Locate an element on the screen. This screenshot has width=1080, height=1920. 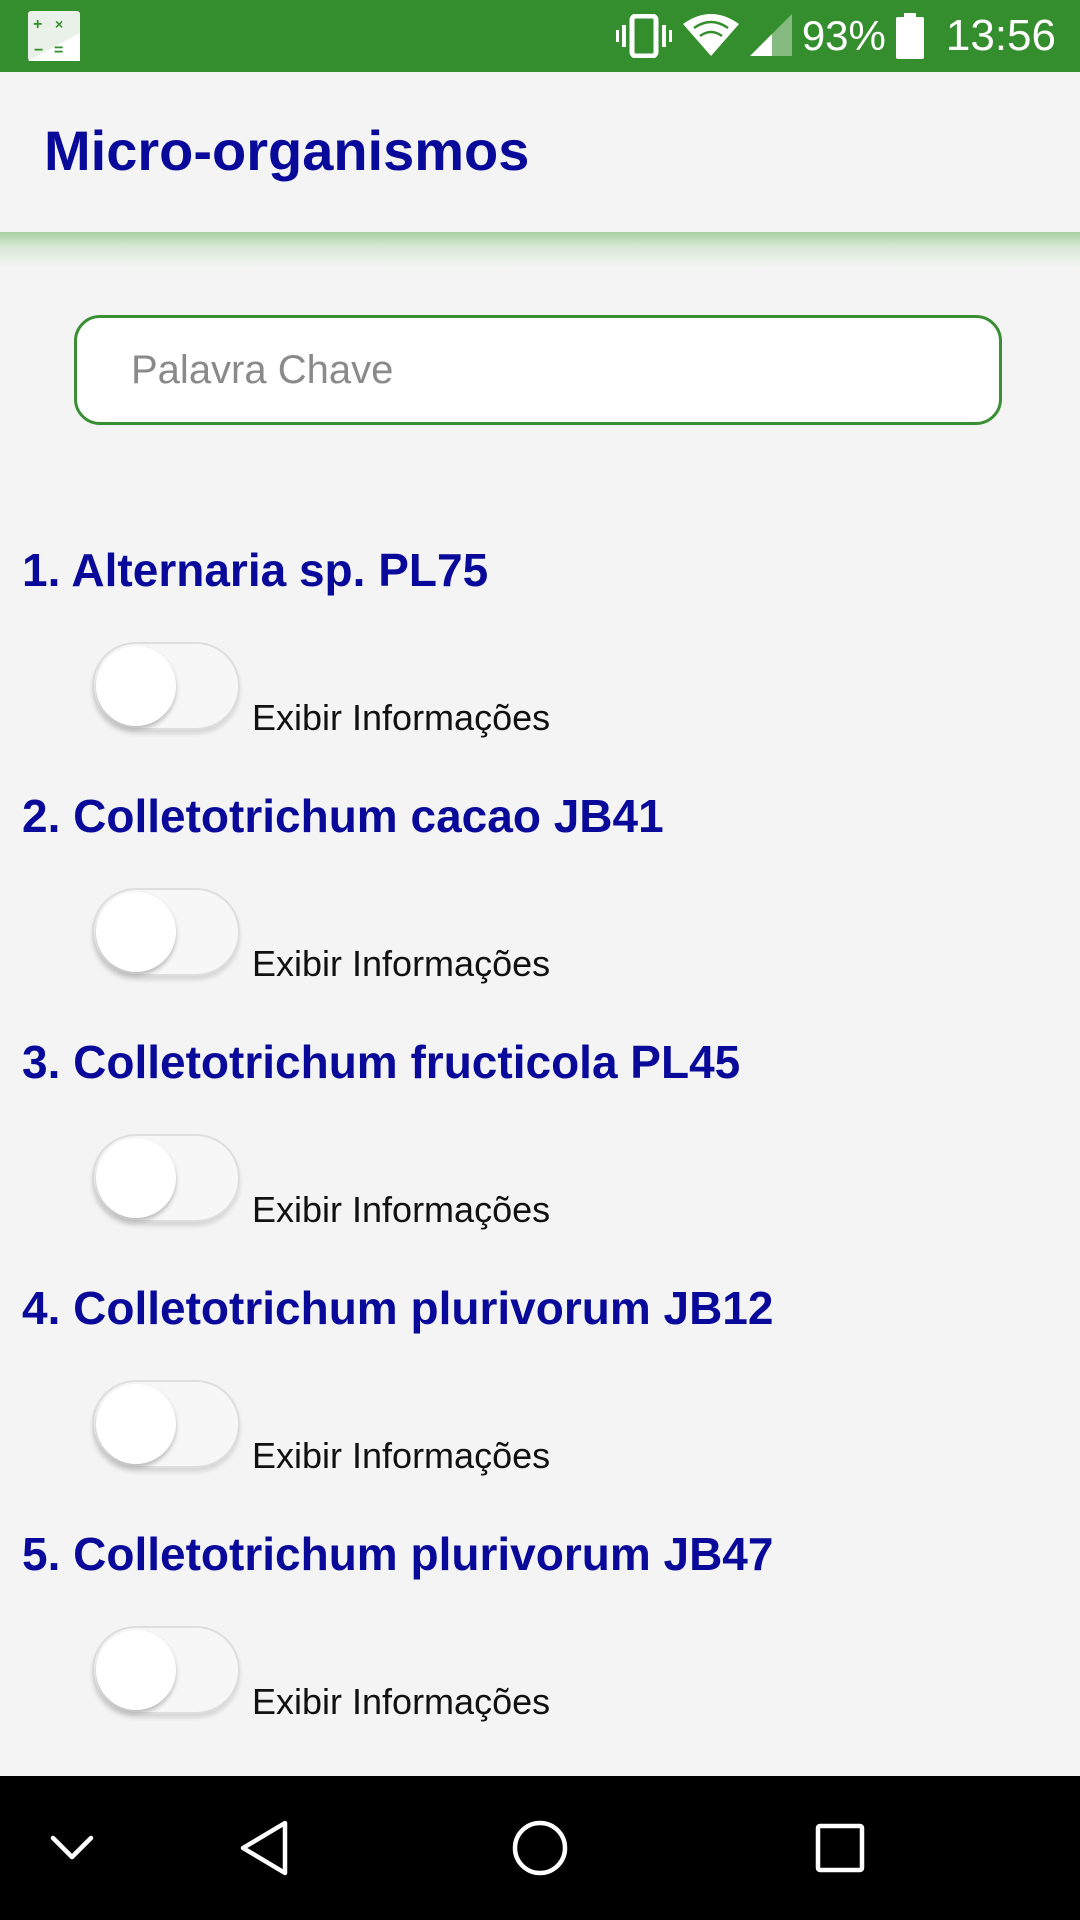
item-title: 1. Alternaria sp. PL75 is located at coordinates (255, 570).